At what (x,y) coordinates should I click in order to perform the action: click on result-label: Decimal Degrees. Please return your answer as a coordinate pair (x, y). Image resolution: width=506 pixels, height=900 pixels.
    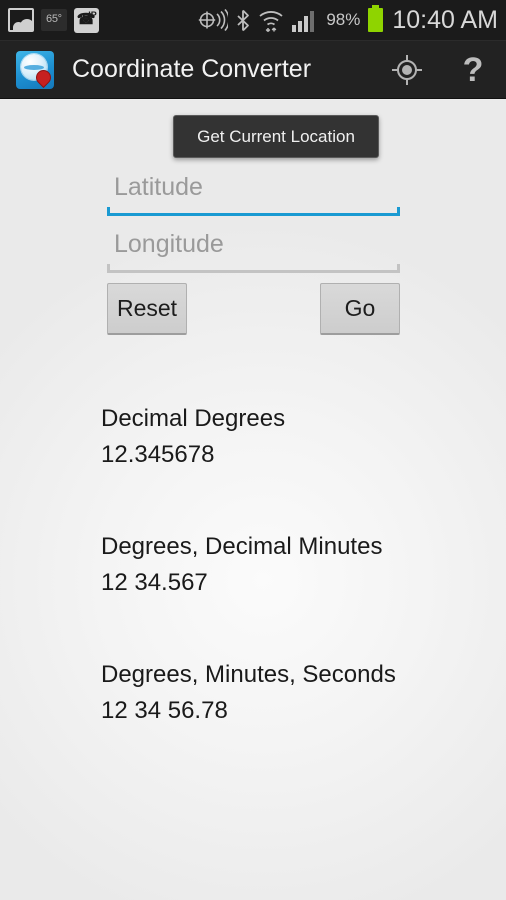
    Looking at the image, I should click on (193, 418).